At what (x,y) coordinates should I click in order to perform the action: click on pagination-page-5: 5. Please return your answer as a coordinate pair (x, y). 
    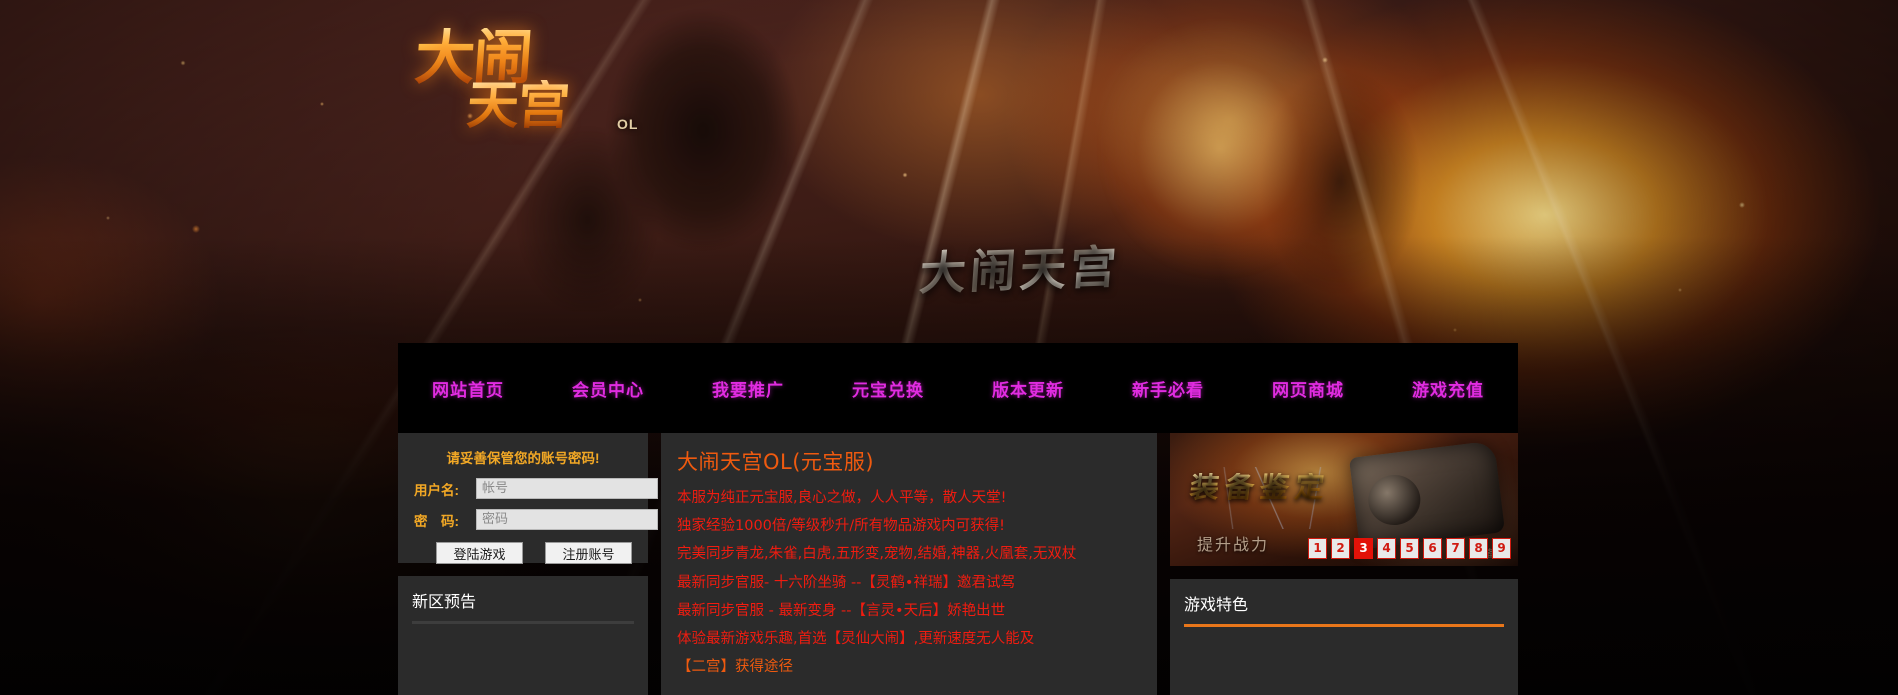
    Looking at the image, I should click on (1409, 548).